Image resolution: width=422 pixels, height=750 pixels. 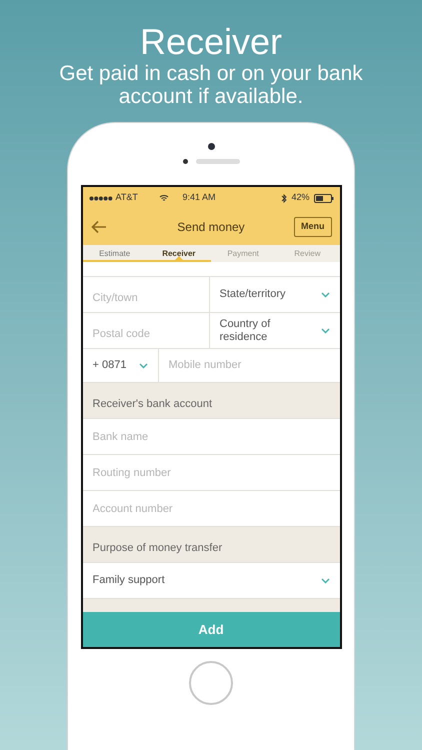 What do you see at coordinates (178, 253) in the screenshot?
I see `step-tab: Receiver` at bounding box center [178, 253].